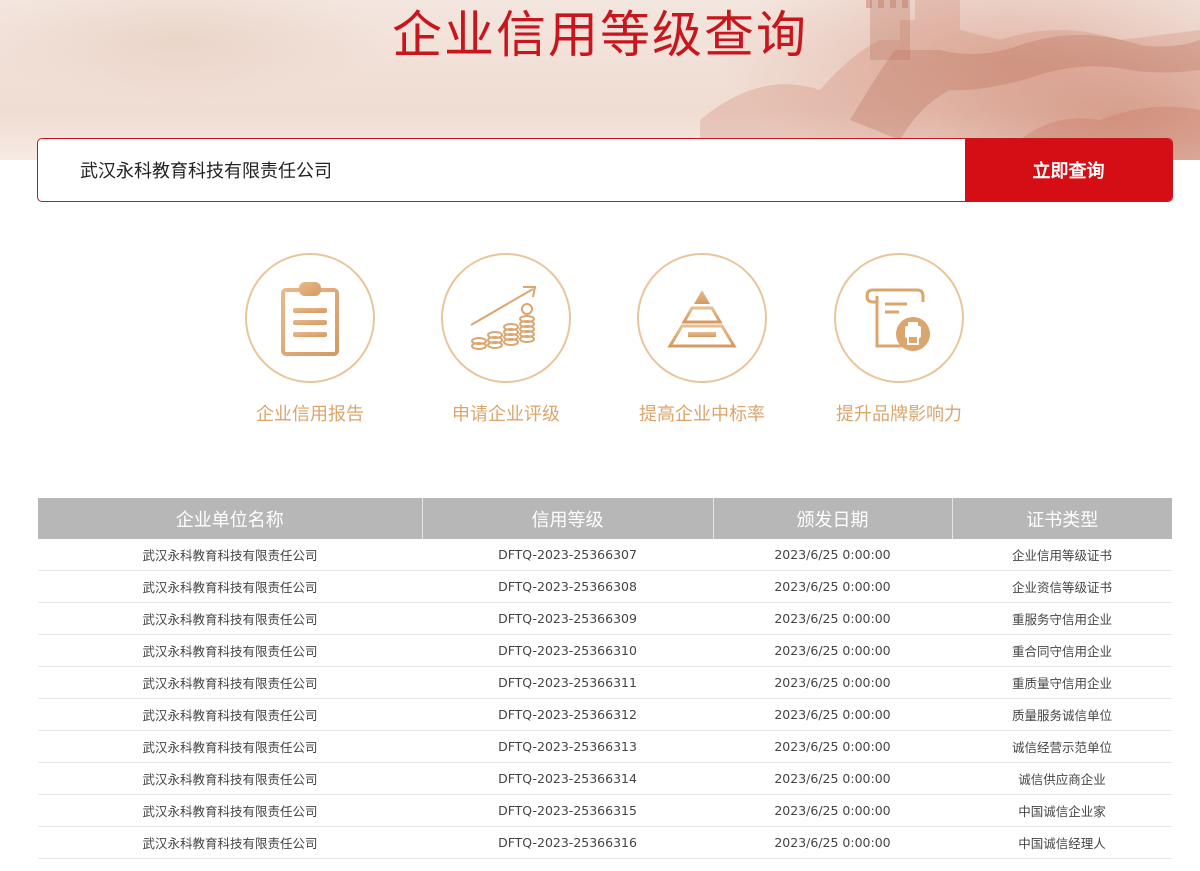 Image resolution: width=1200 pixels, height=871 pixels. What do you see at coordinates (567, 618) in the screenshot?
I see `cell-credit-level: DFTQ-2023-25366309` at bounding box center [567, 618].